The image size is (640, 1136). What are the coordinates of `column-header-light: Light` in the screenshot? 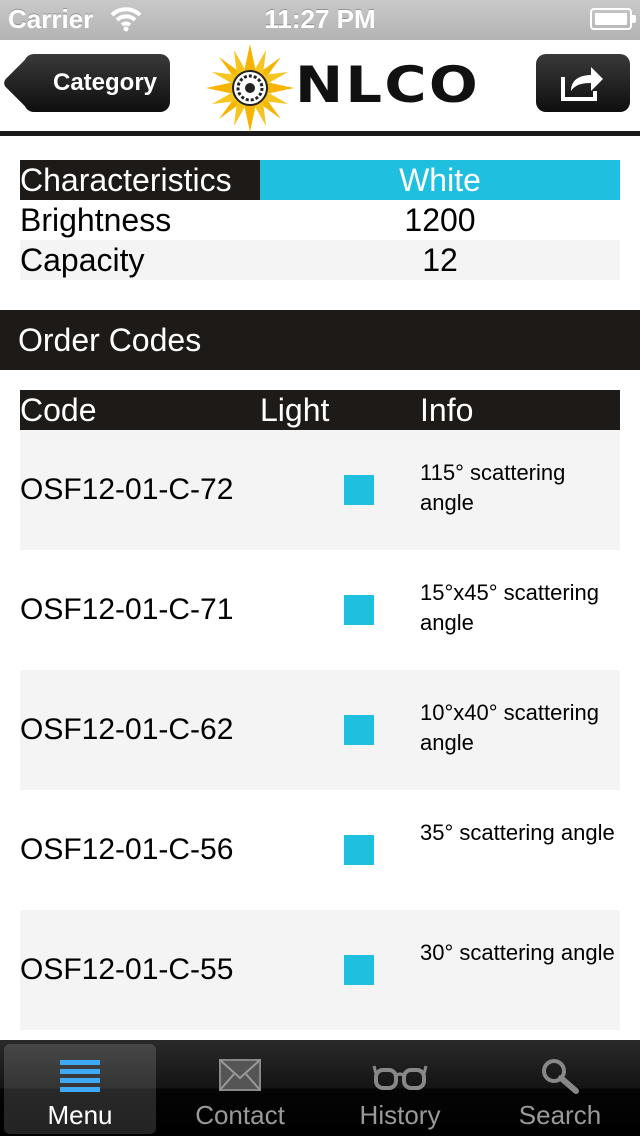 It's located at (295, 410).